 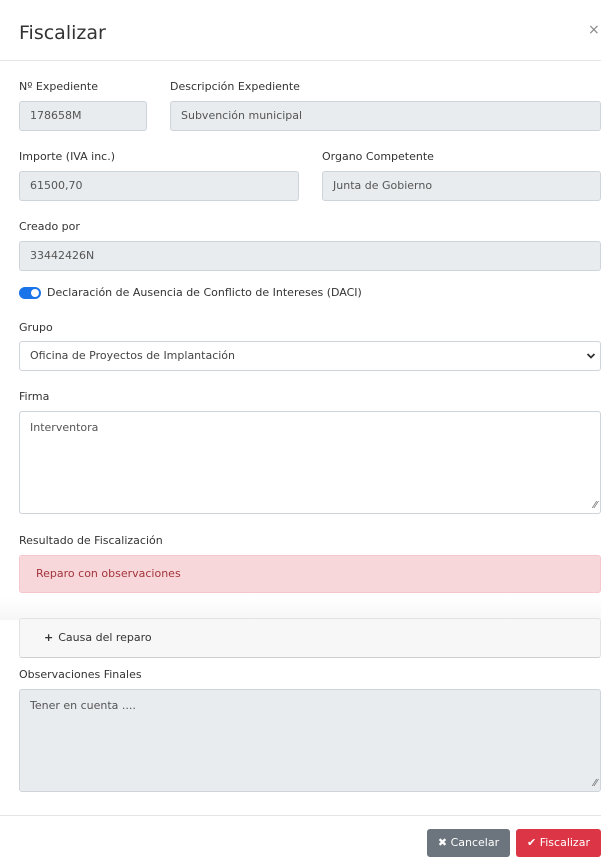 I want to click on descripcion-label: Descripción Expediente, so click(x=235, y=86).